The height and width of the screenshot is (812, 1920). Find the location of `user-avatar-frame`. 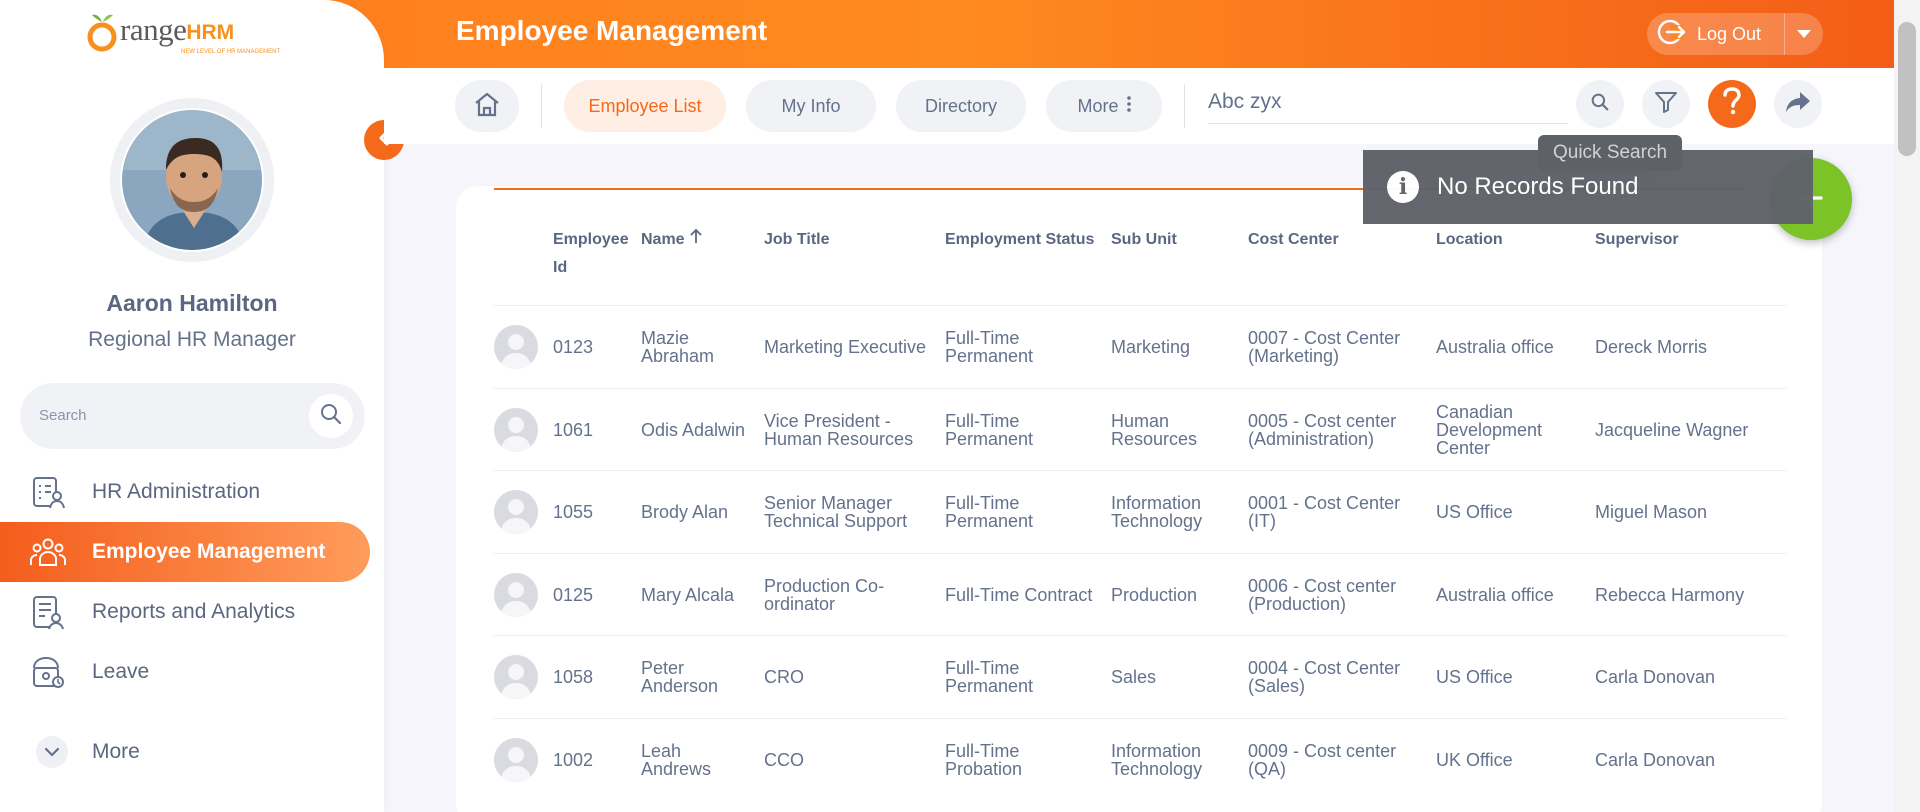

user-avatar-frame is located at coordinates (192, 180).